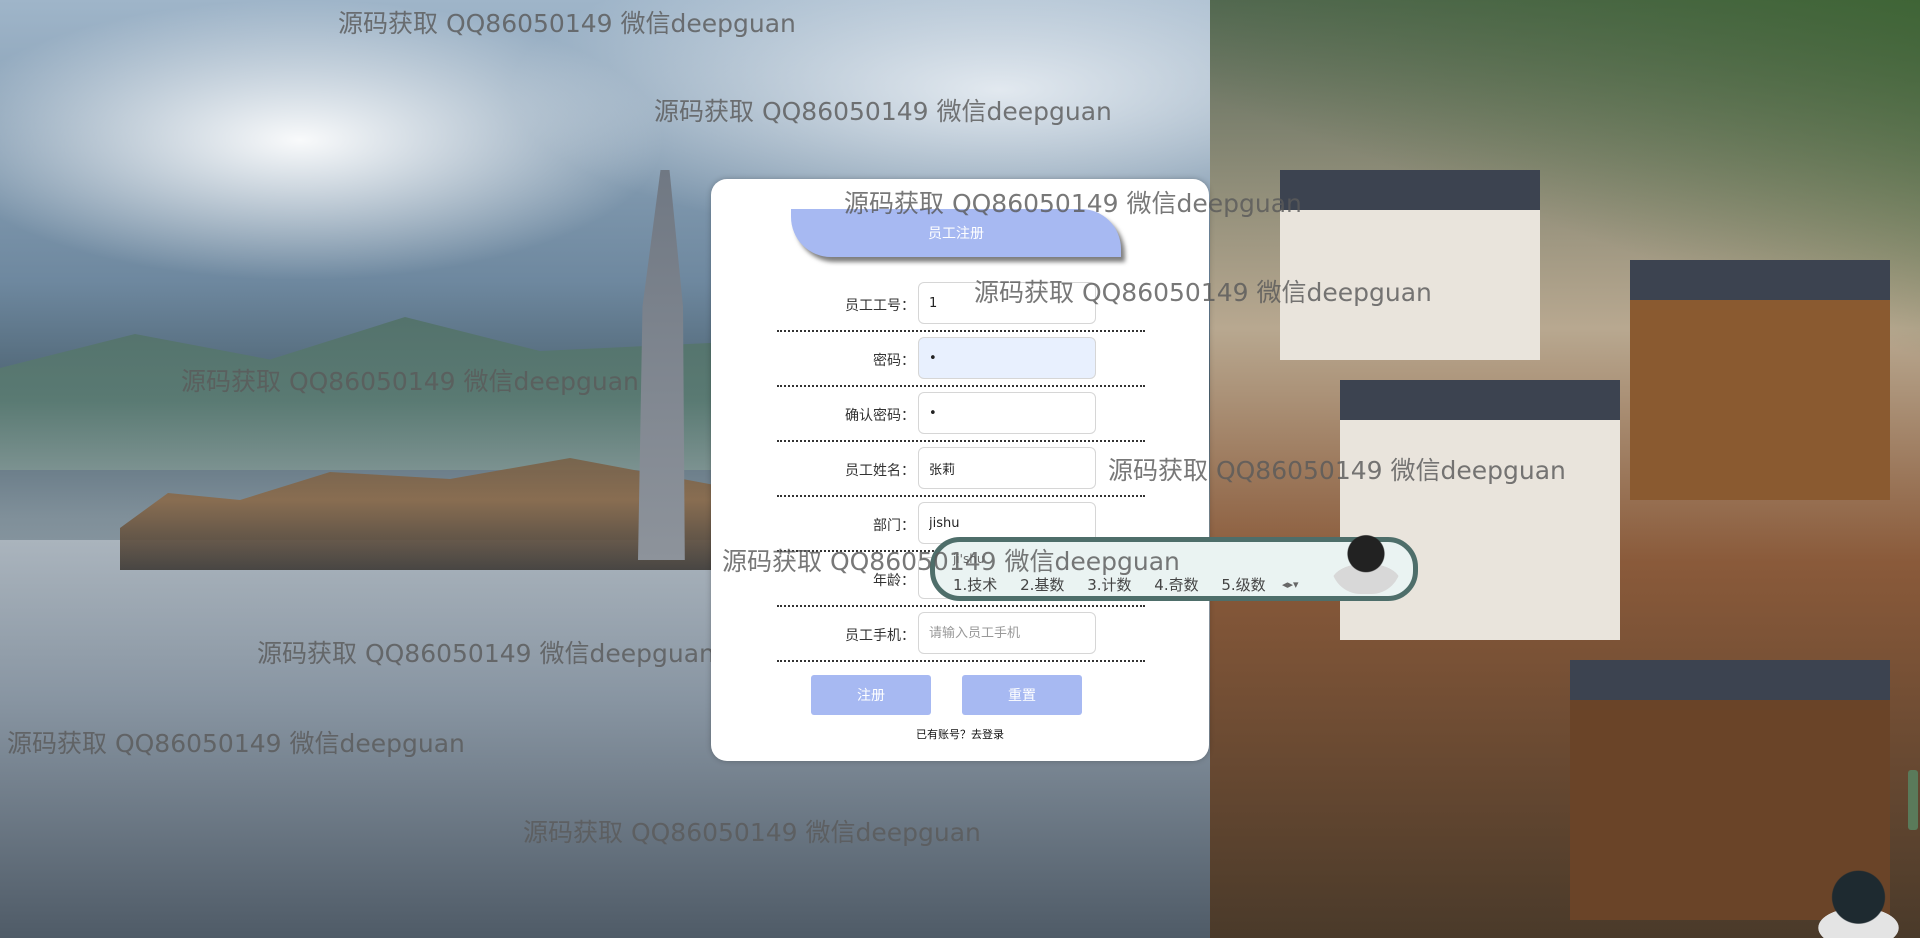  Describe the element at coordinates (894, 526) in the screenshot. I see `department-label: 部门：` at that location.